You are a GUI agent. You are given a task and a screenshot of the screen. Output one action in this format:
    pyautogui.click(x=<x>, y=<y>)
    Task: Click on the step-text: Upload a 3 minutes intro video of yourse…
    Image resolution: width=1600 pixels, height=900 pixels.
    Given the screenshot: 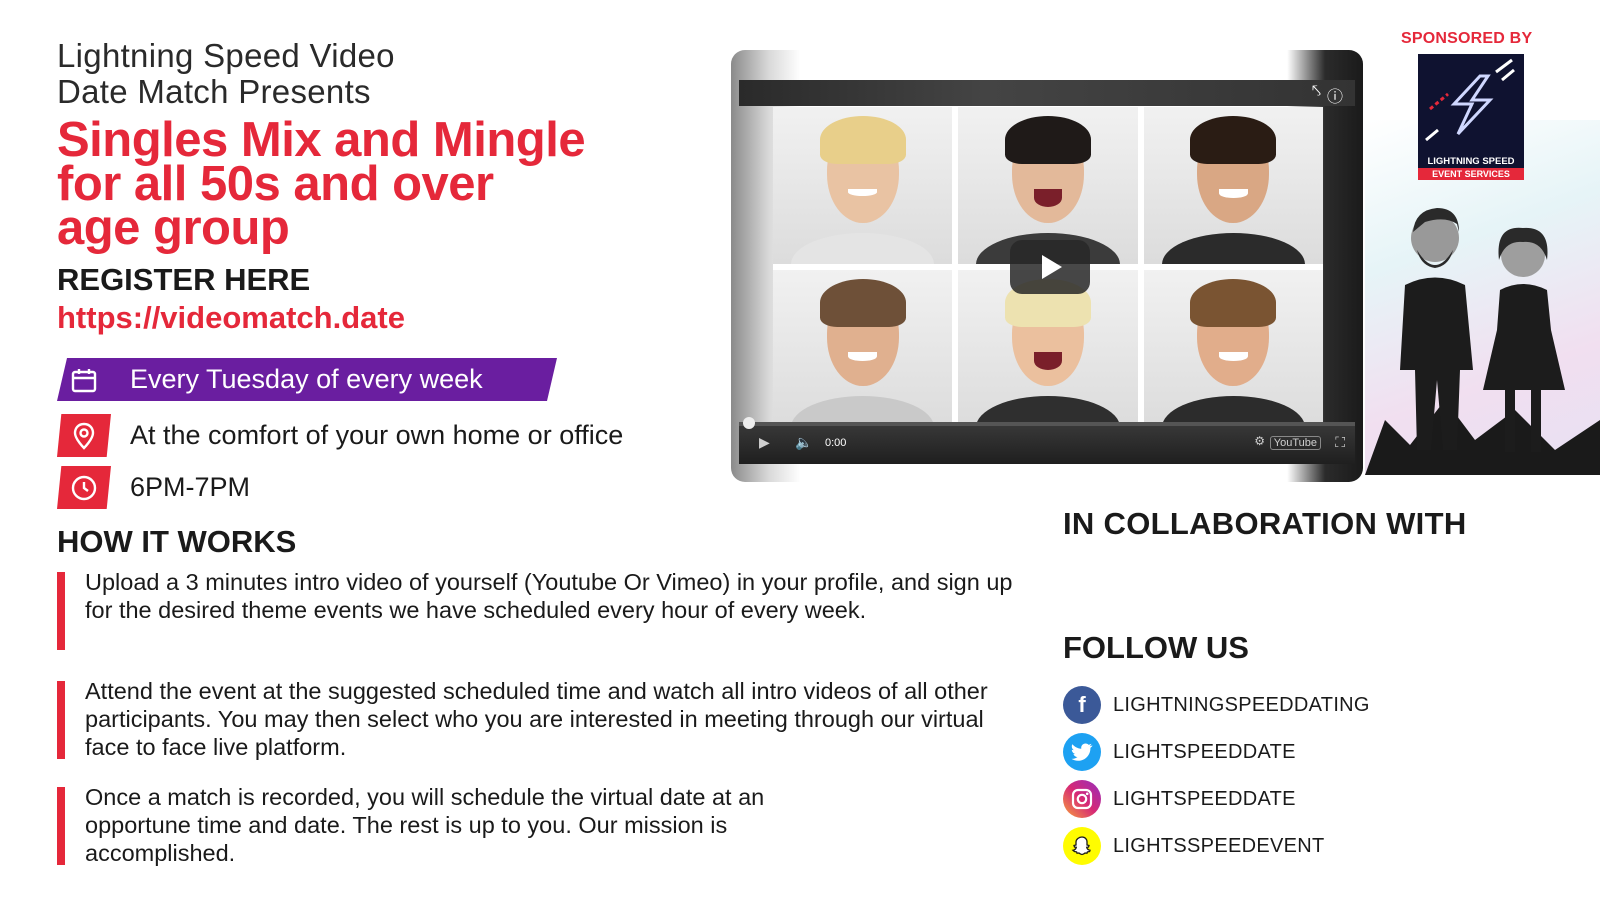 What is the action you would take?
    pyautogui.click(x=549, y=596)
    